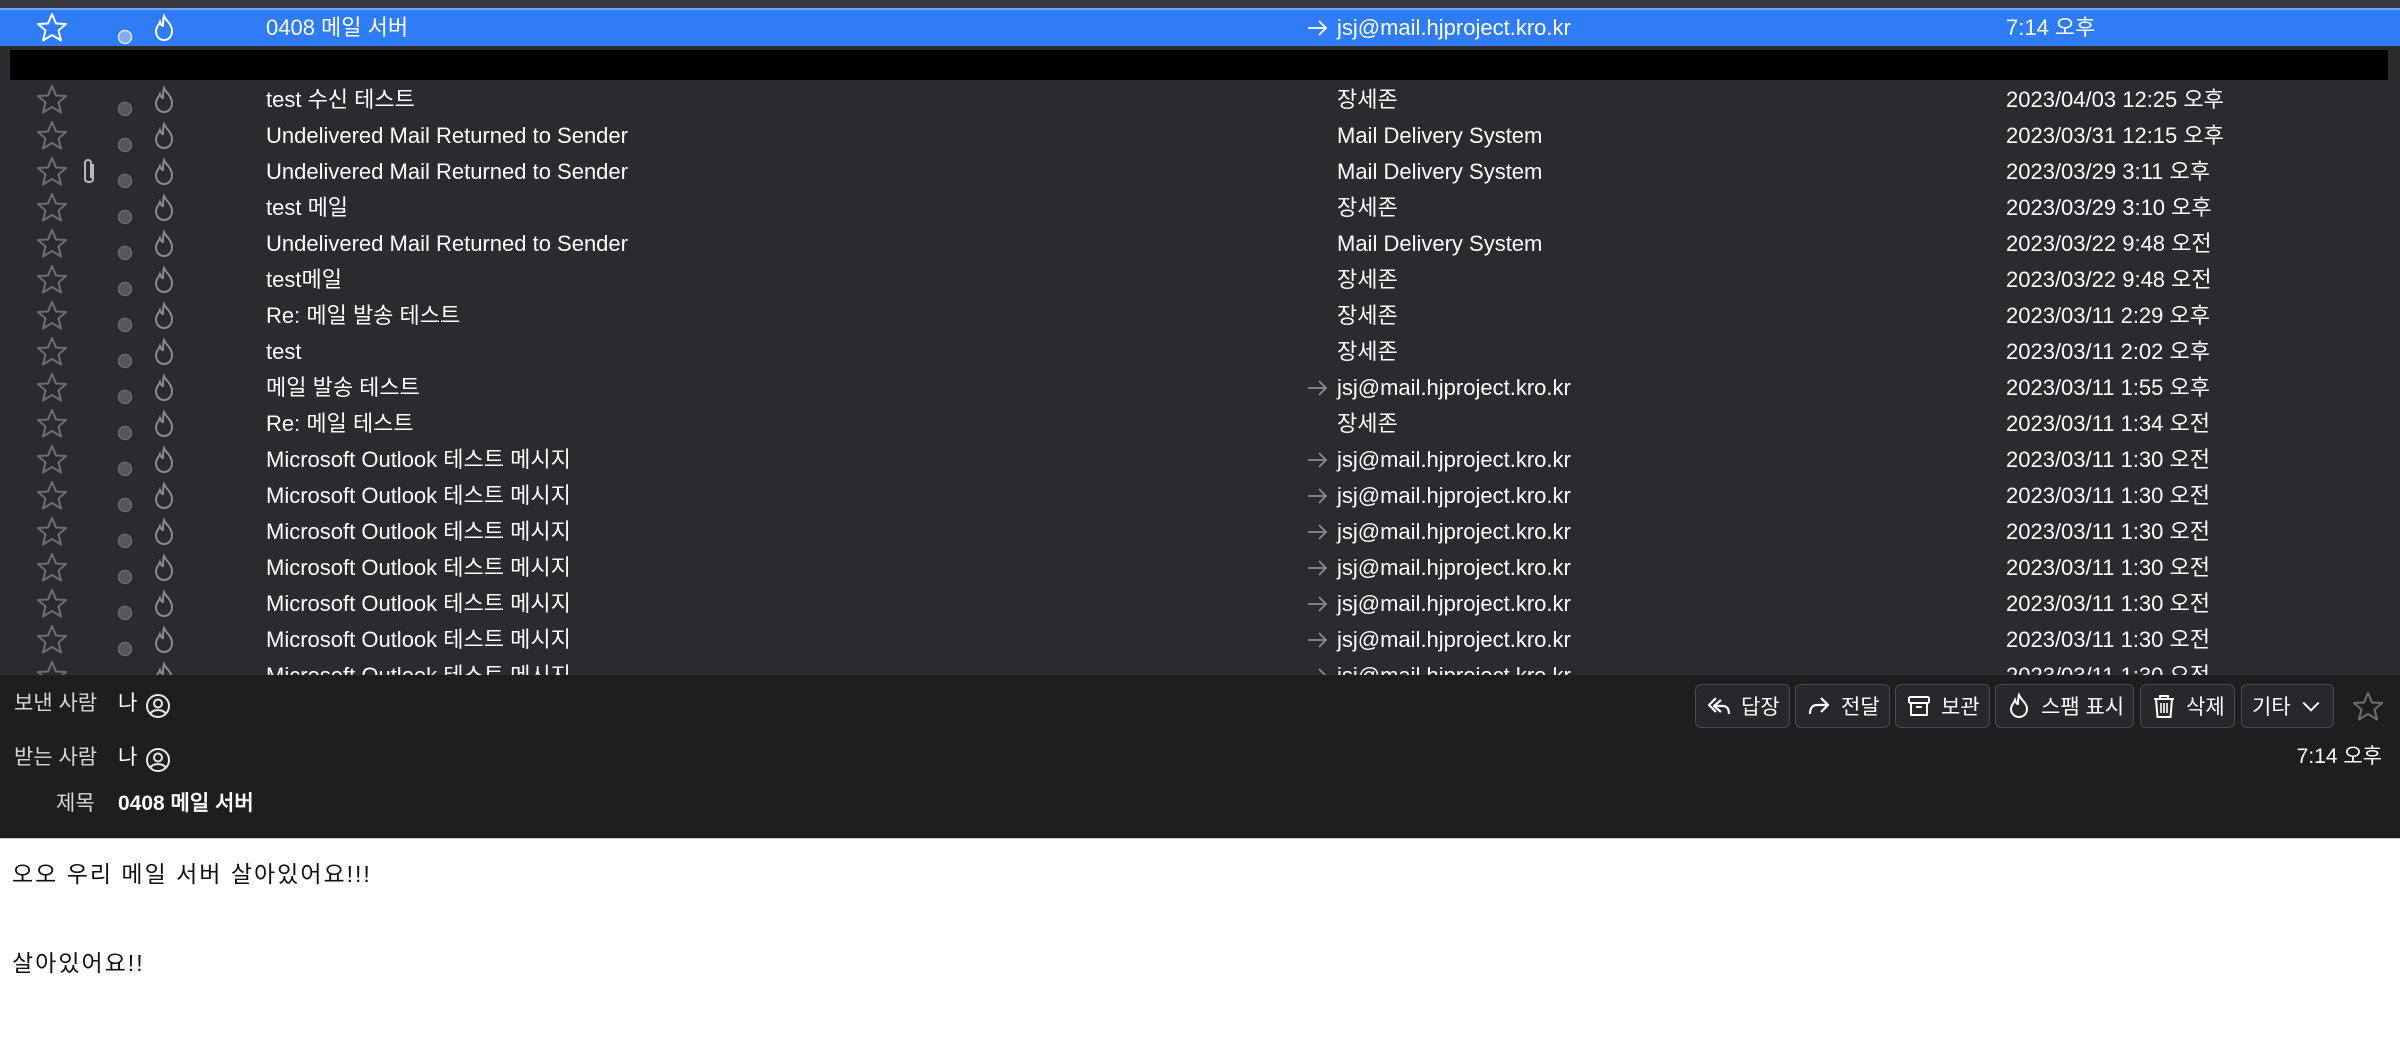 The height and width of the screenshot is (1045, 2400). Describe the element at coordinates (2083, 707) in the screenshot. I see `junk-label: 스팸 표시` at that location.